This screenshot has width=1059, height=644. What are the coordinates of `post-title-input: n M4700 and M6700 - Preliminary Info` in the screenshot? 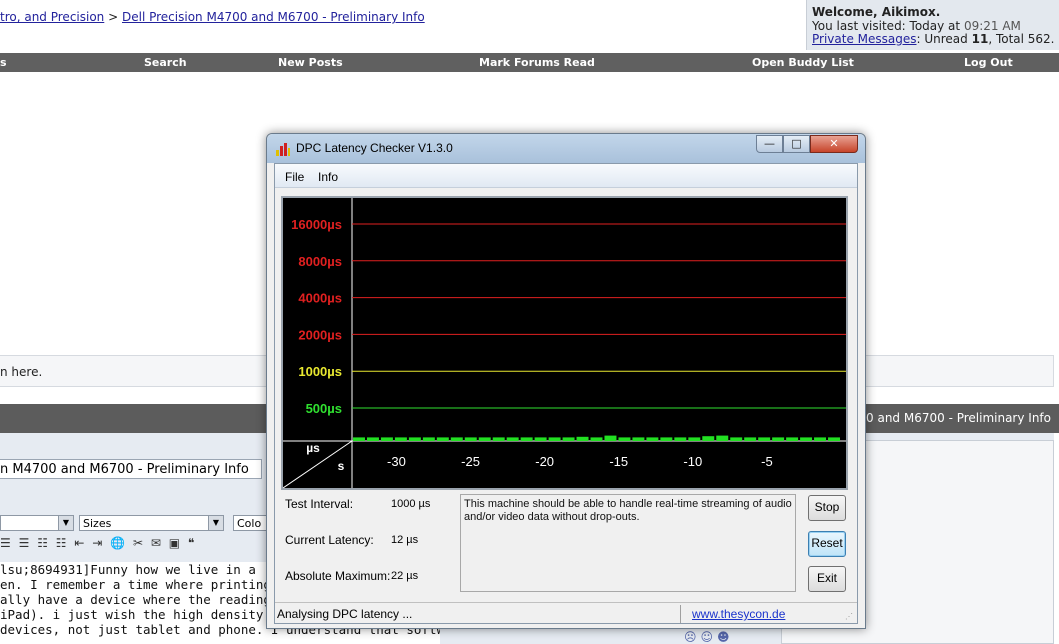 It's located at (131, 469).